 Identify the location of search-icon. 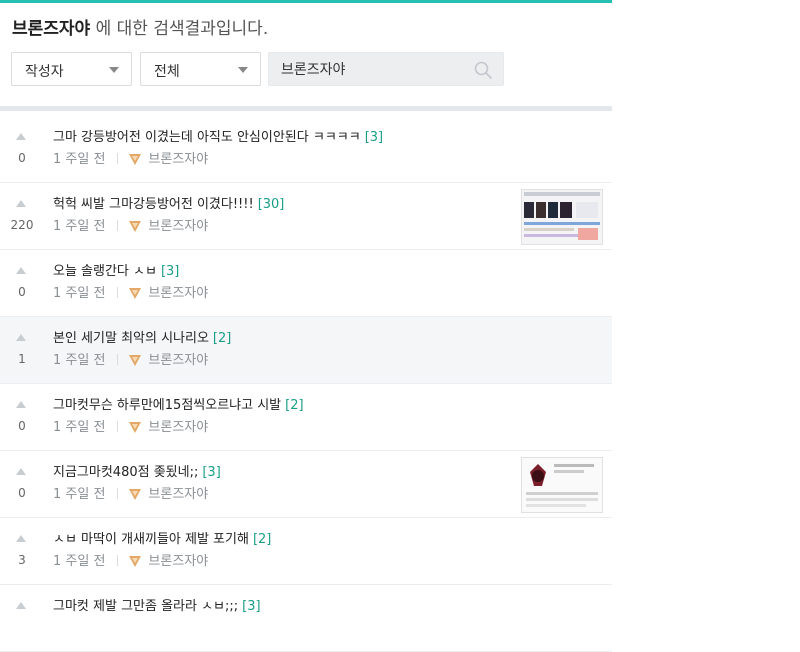
(483, 70).